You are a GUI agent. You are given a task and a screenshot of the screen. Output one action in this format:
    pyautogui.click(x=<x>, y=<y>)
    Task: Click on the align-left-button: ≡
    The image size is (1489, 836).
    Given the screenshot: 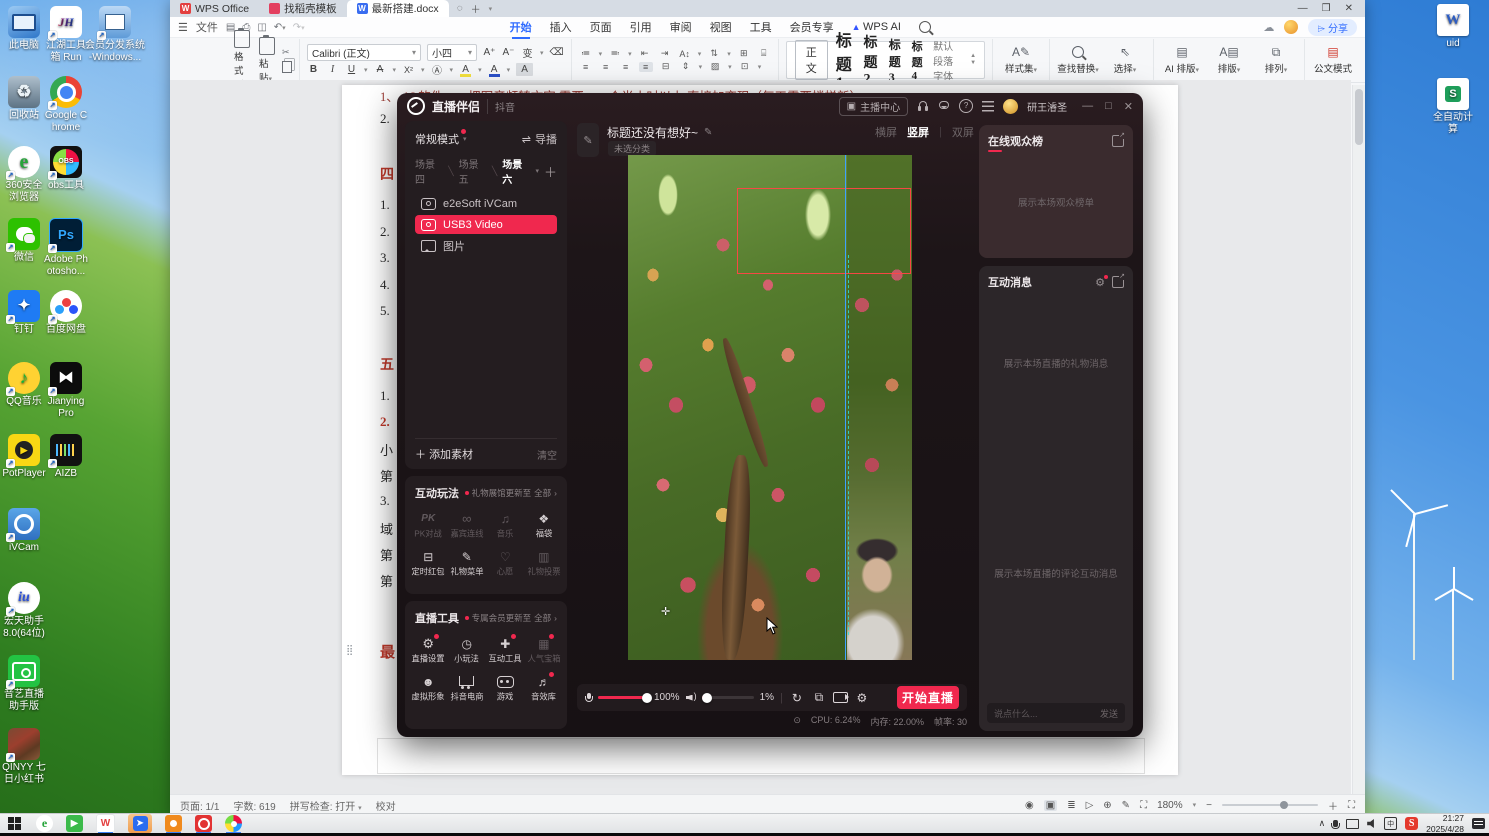 What is the action you would take?
    pyautogui.click(x=586, y=67)
    